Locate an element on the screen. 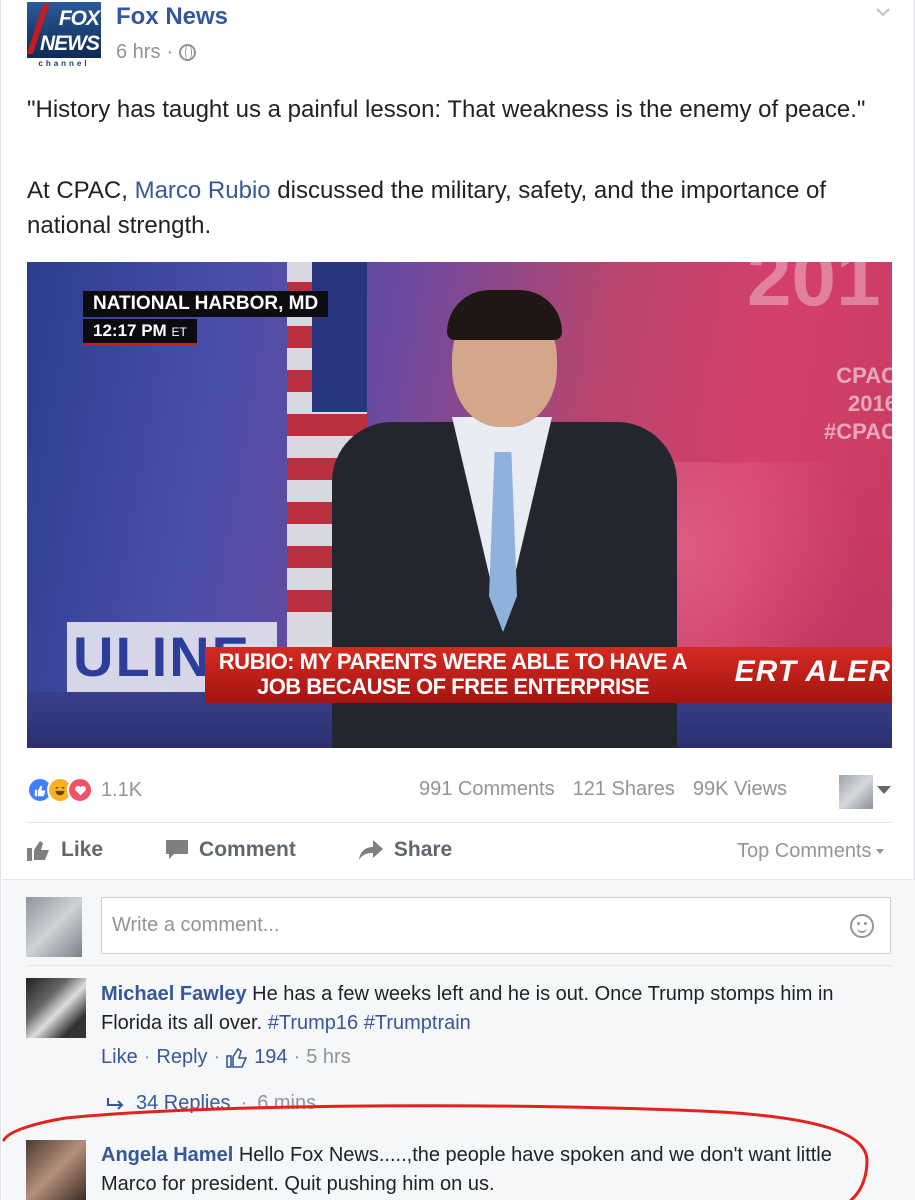 The height and width of the screenshot is (1200, 915). comments-count-link: 991 Comments is located at coordinates (487, 789).